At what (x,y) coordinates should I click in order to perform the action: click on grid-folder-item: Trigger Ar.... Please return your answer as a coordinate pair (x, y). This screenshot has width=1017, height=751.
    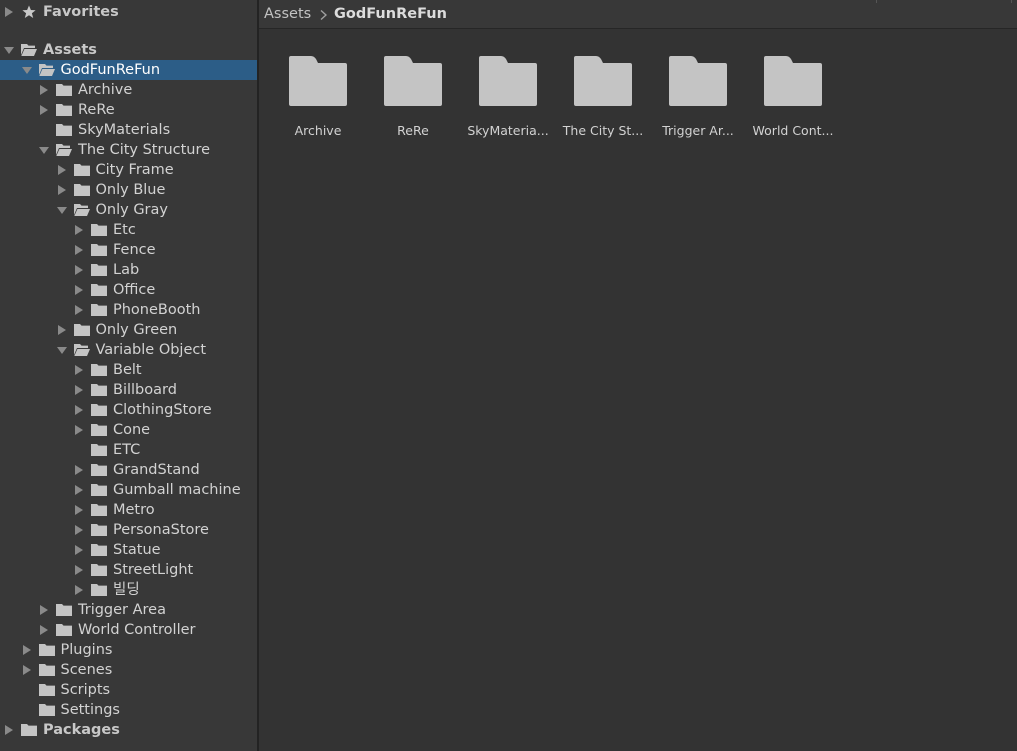
    Looking at the image, I should click on (697, 102).